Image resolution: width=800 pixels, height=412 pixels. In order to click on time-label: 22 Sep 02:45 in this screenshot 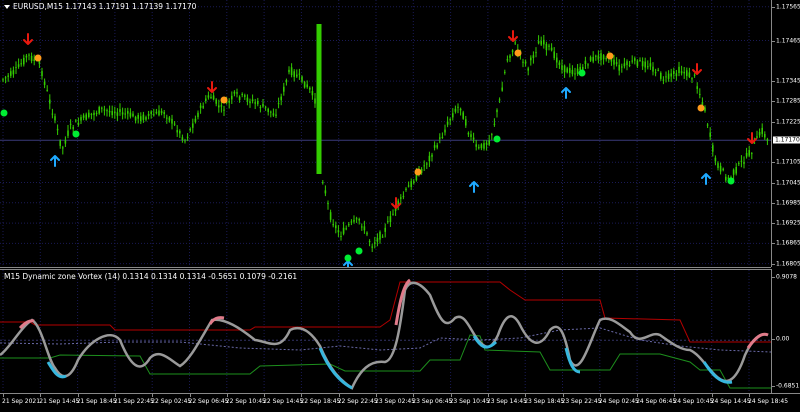, I will do `click(171, 401)`.